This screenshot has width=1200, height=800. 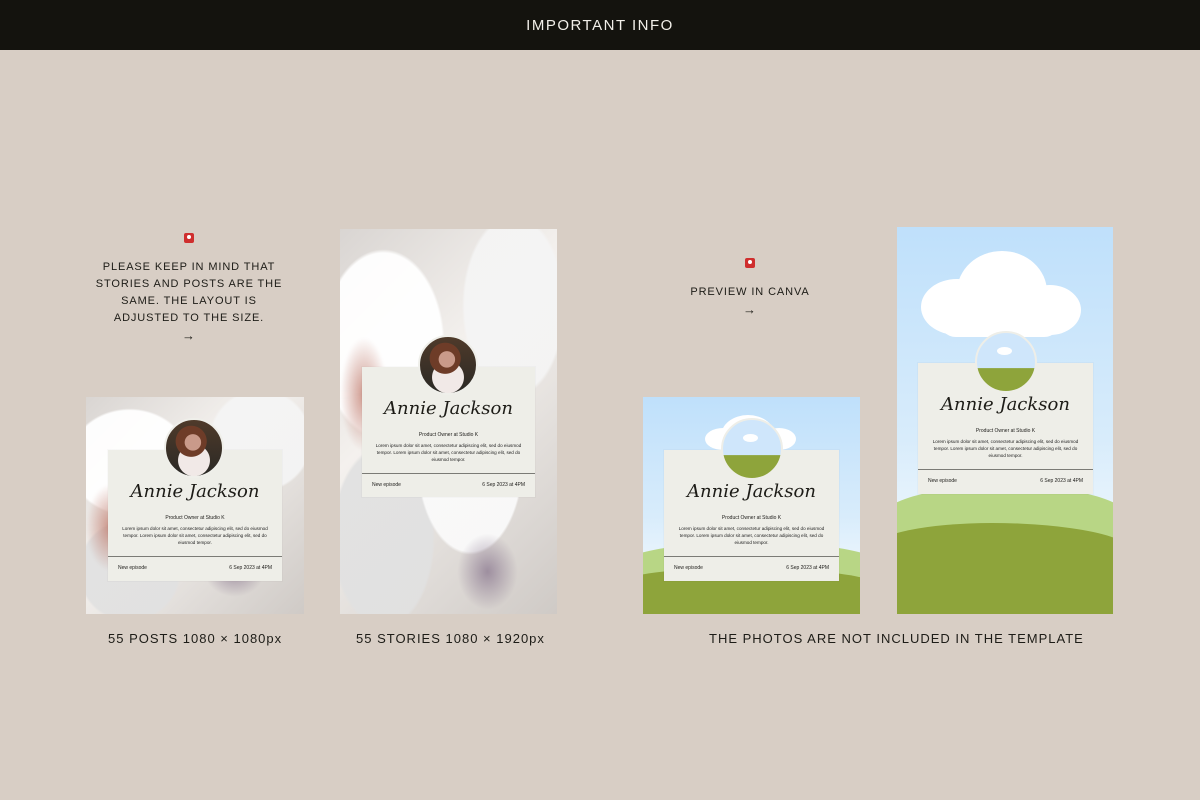 I want to click on important-info-header: IMPORTANT INFO, so click(x=600, y=25).